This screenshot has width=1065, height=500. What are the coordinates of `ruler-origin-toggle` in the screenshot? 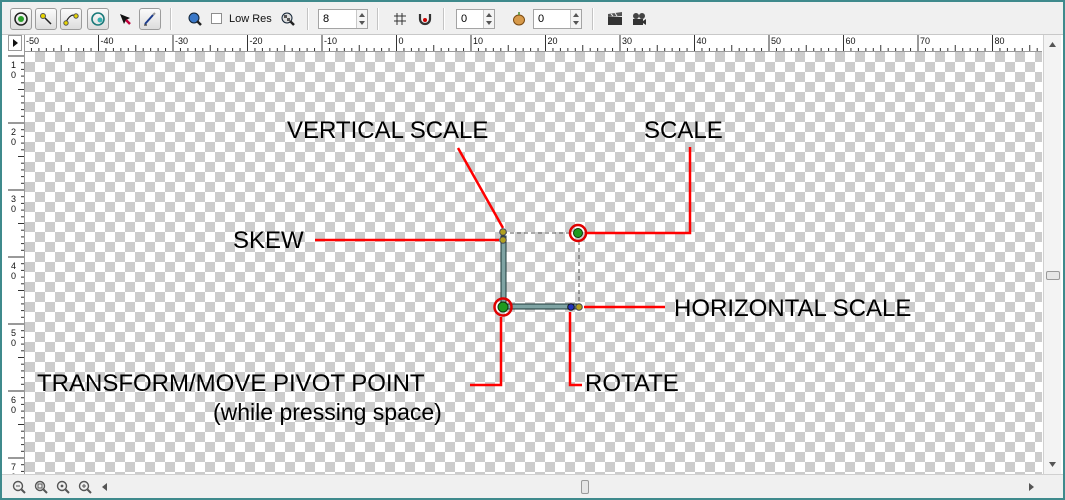 It's located at (15, 43).